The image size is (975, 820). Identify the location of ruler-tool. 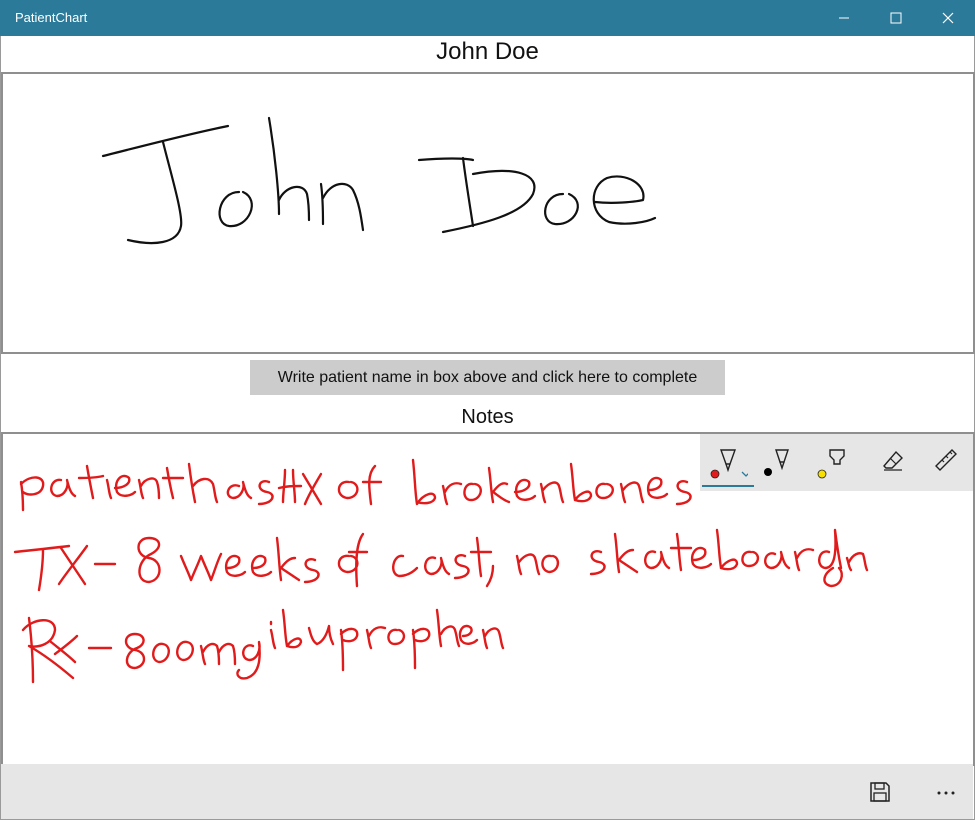
(946, 460).